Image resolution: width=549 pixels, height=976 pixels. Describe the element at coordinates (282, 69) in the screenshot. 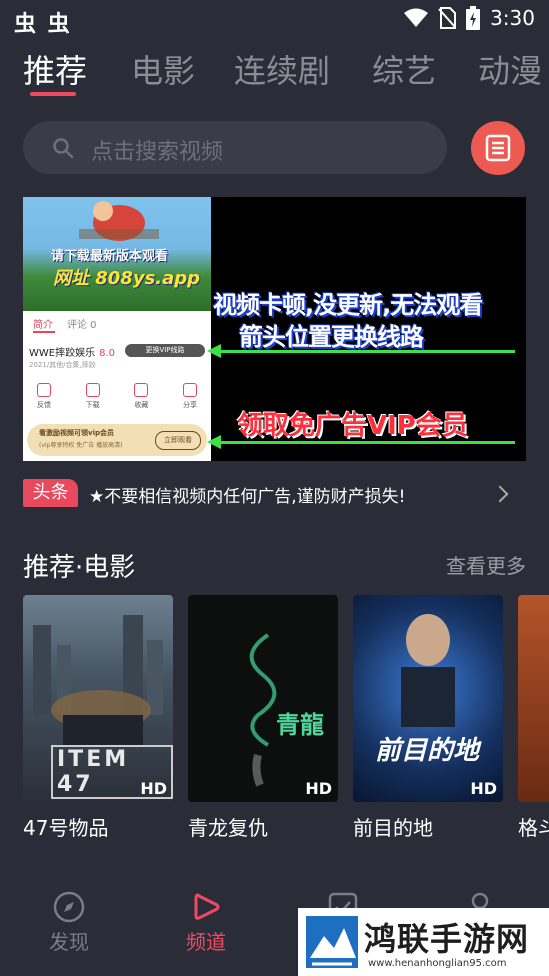

I see `tab-series: 连续剧` at that location.